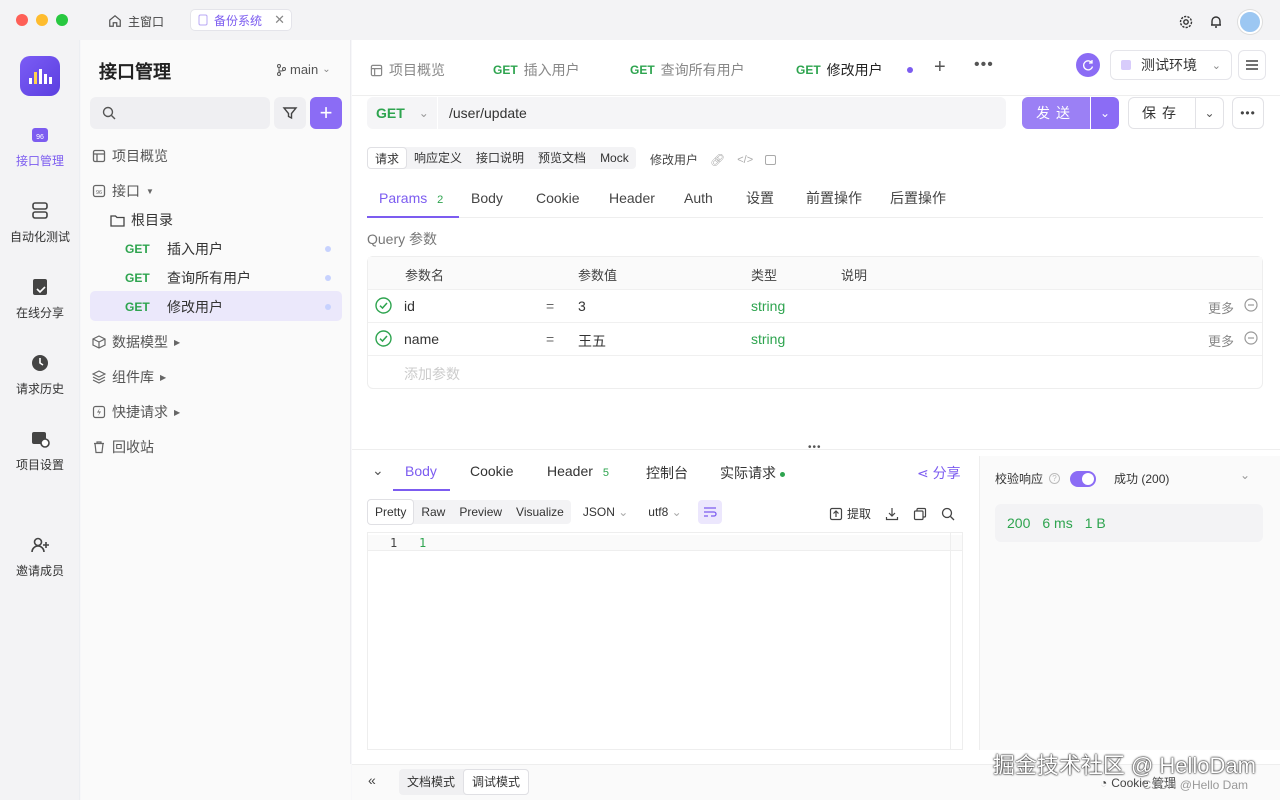 The width and height of the screenshot is (1280, 800). What do you see at coordinates (62, 20) in the screenshot?
I see `maximize-window-button` at bounding box center [62, 20].